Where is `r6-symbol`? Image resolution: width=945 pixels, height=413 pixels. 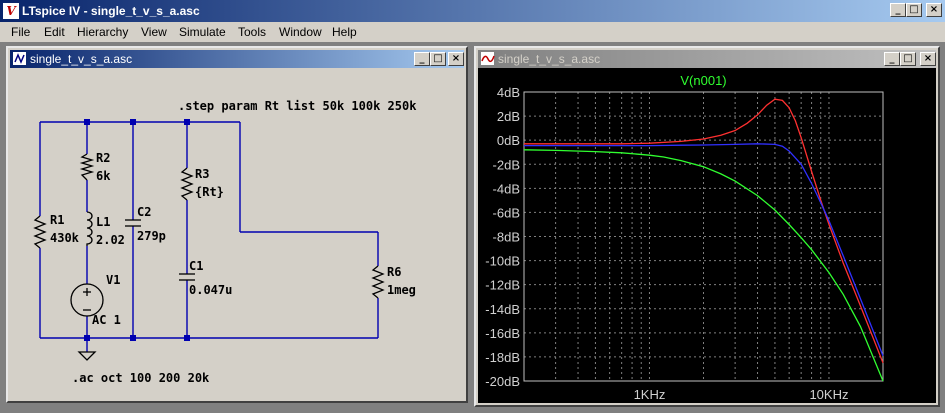
r6-symbol is located at coordinates (378, 282).